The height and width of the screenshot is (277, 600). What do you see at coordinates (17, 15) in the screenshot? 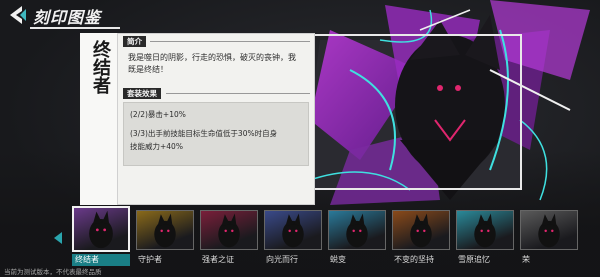
I see `back-arrow-icon` at bounding box center [17, 15].